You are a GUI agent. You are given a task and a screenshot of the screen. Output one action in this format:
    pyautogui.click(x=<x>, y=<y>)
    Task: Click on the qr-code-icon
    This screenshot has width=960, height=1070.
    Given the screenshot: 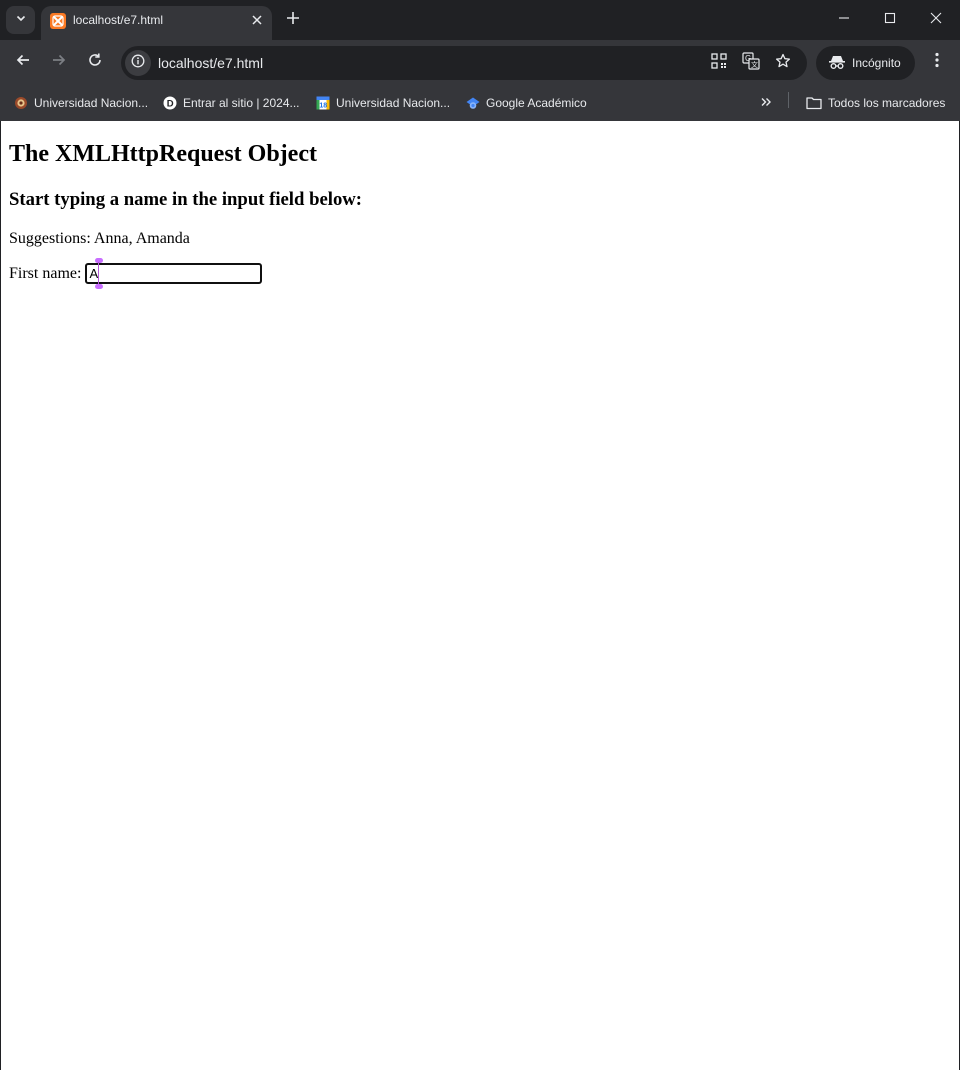 What is the action you would take?
    pyautogui.click(x=719, y=63)
    